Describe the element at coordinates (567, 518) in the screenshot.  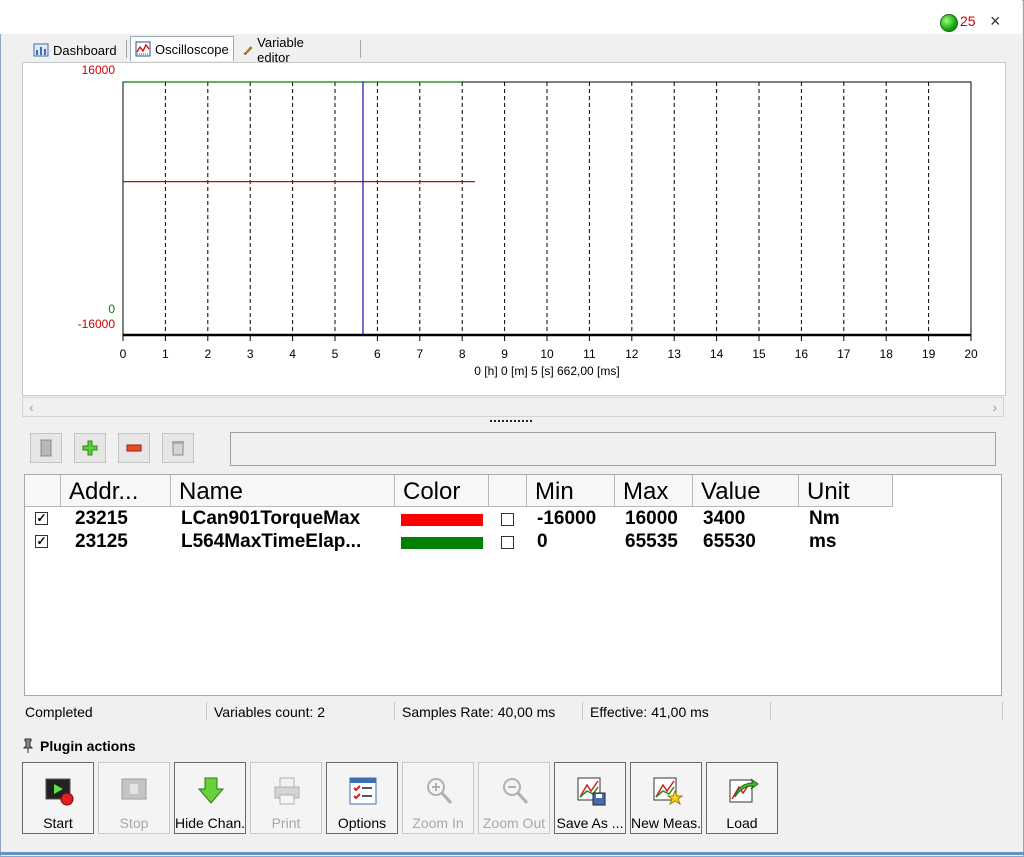
I see `cell-min: -16000` at that location.